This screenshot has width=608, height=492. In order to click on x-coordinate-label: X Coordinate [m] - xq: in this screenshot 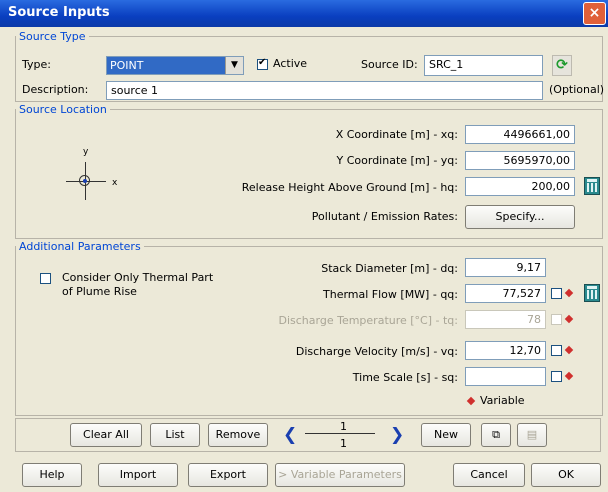, I will do `click(396, 134)`.